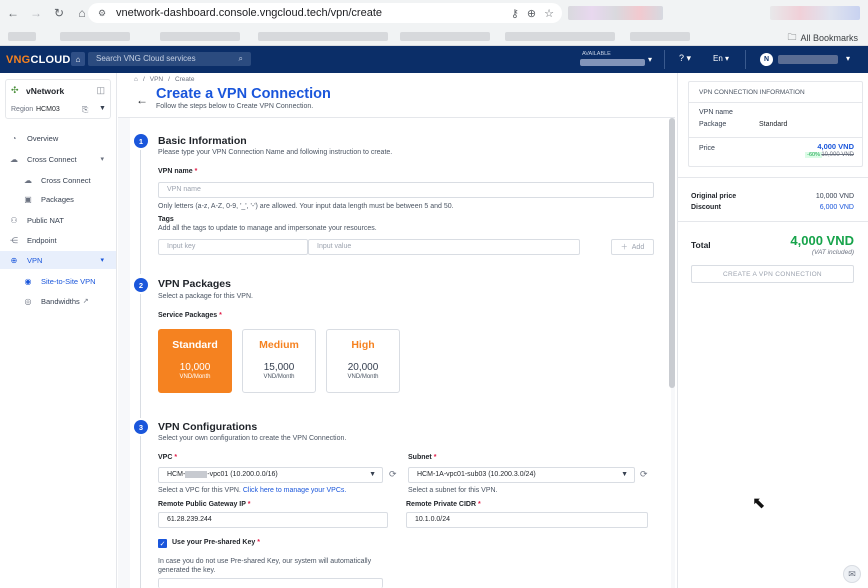 The width and height of the screenshot is (868, 588). Describe the element at coordinates (443, 504) in the screenshot. I see `private-cidr-label: Remote Private CIDR *` at that location.